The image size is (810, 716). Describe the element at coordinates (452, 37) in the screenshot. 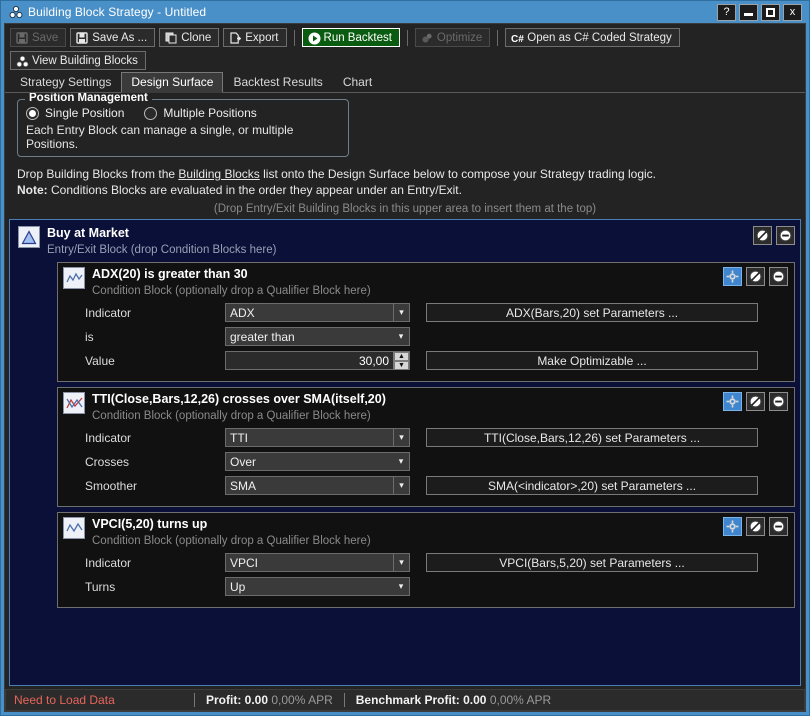

I see `optimize-button: Optimize` at that location.